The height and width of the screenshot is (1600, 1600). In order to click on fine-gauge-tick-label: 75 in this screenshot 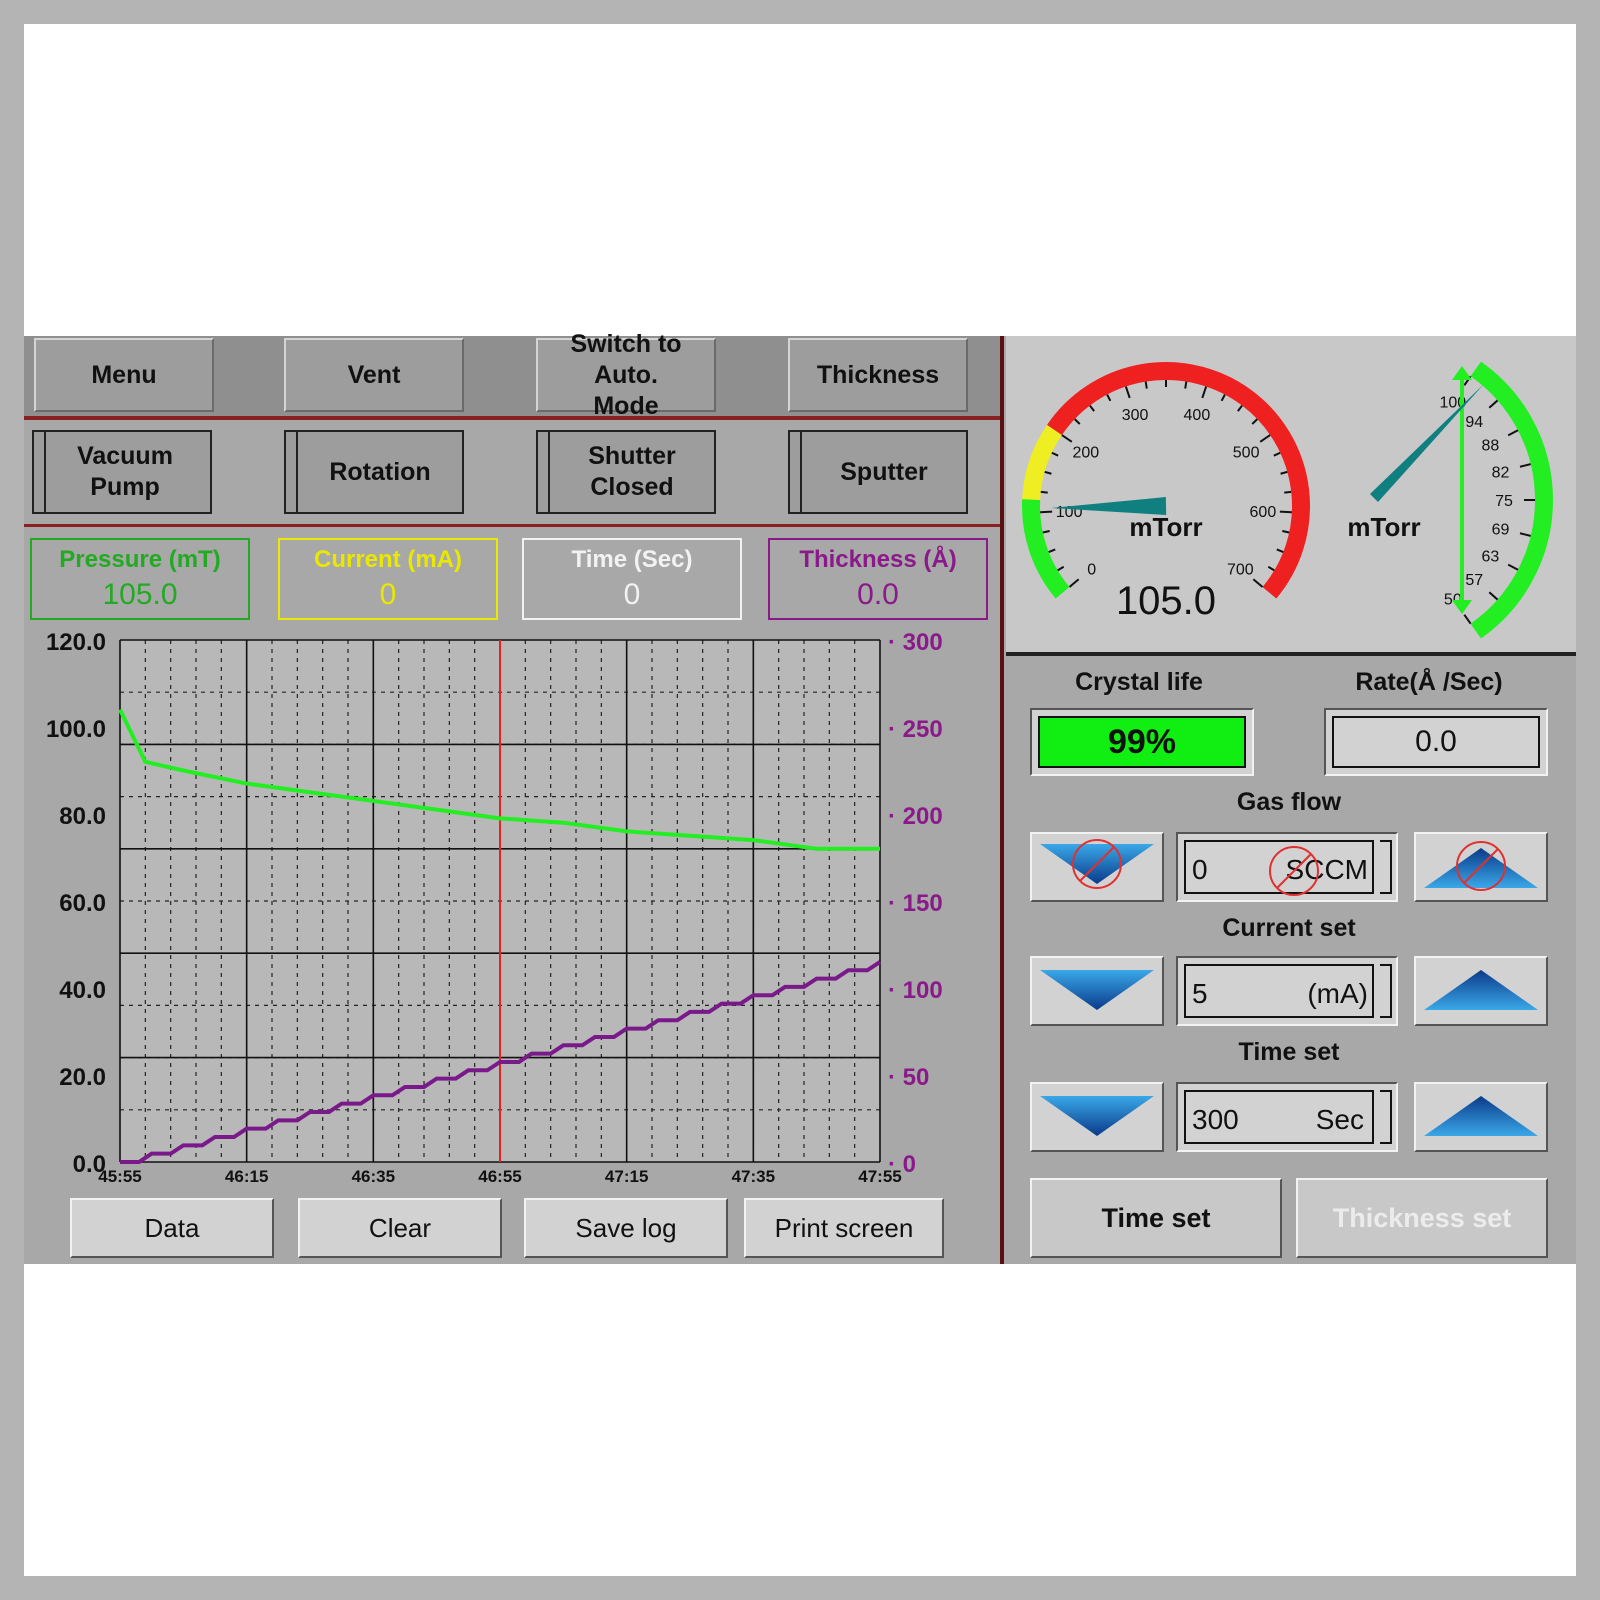, I will do `click(1504, 501)`.